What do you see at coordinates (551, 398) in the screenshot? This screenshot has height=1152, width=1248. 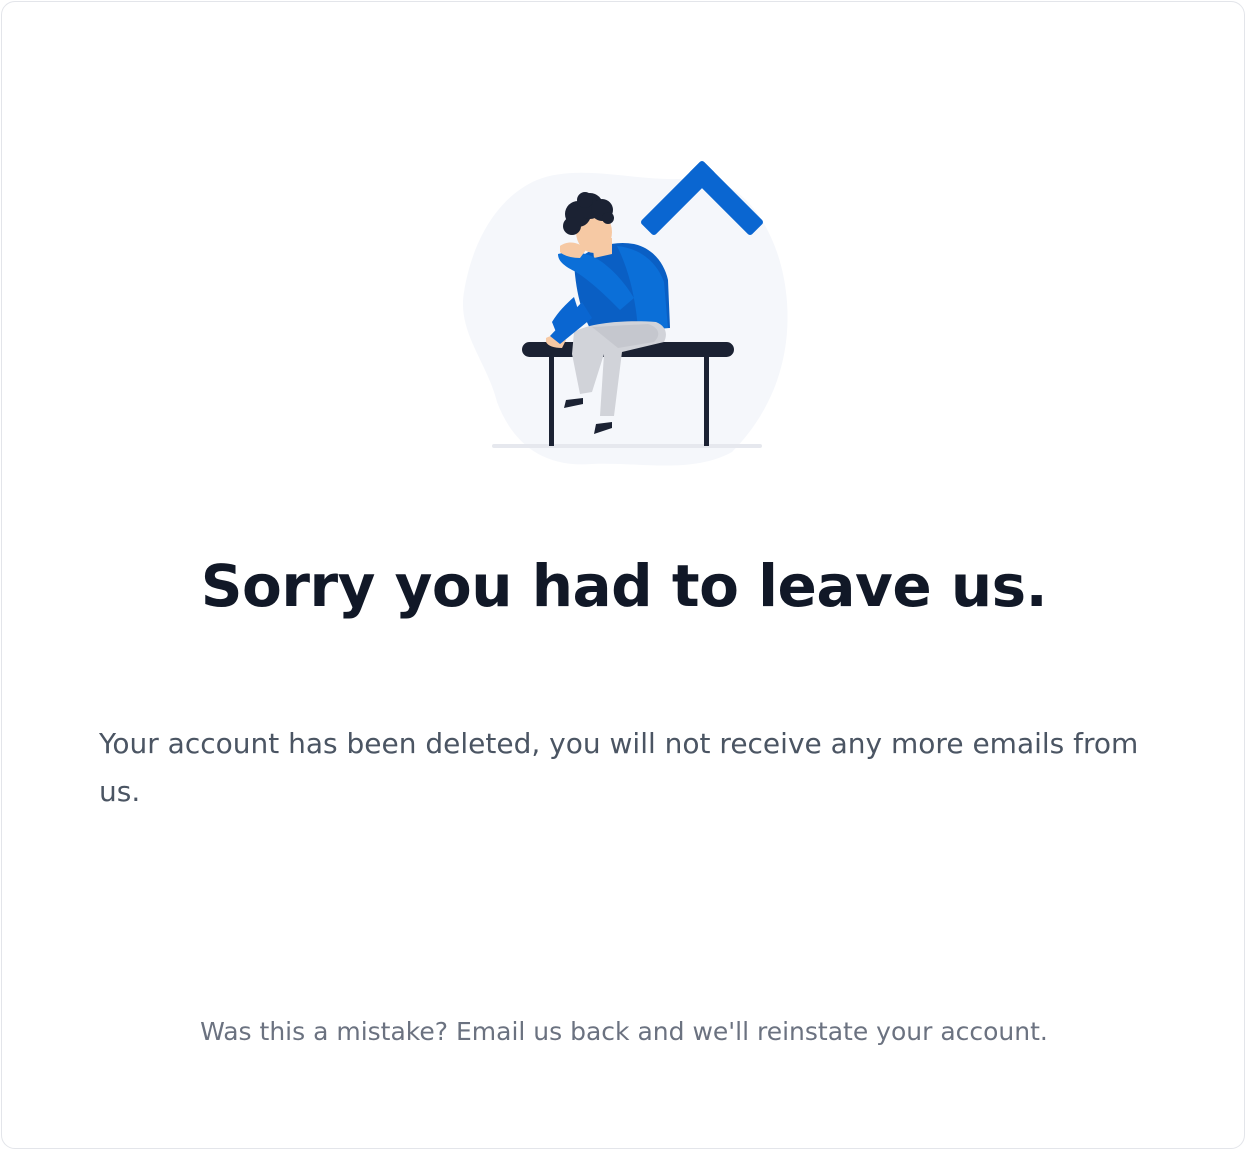 I see `bench-leg-left` at bounding box center [551, 398].